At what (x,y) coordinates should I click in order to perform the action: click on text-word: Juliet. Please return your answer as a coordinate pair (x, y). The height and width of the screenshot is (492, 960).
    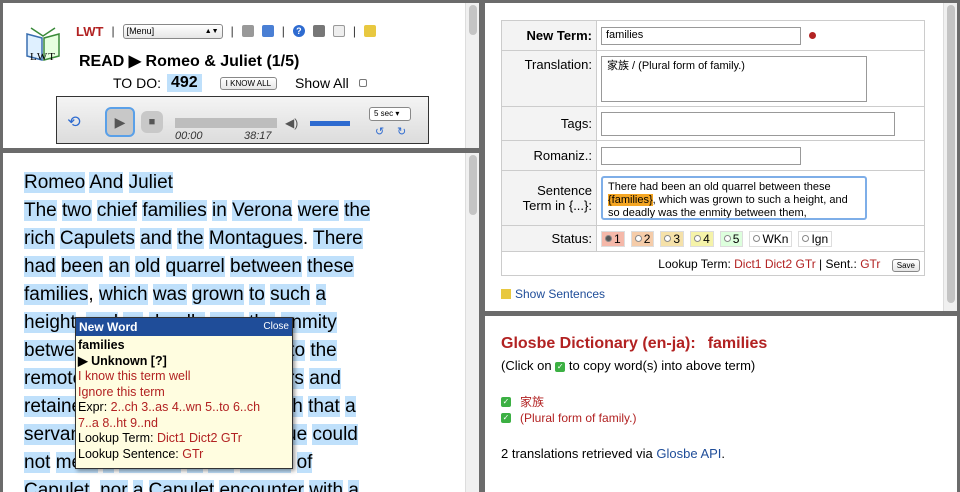
    Looking at the image, I should click on (150, 182).